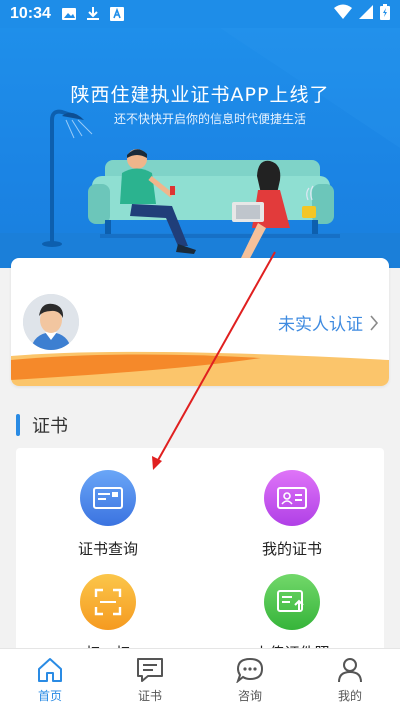  What do you see at coordinates (107, 549) in the screenshot?
I see `certificate-query-label: 证书查询` at bounding box center [107, 549].